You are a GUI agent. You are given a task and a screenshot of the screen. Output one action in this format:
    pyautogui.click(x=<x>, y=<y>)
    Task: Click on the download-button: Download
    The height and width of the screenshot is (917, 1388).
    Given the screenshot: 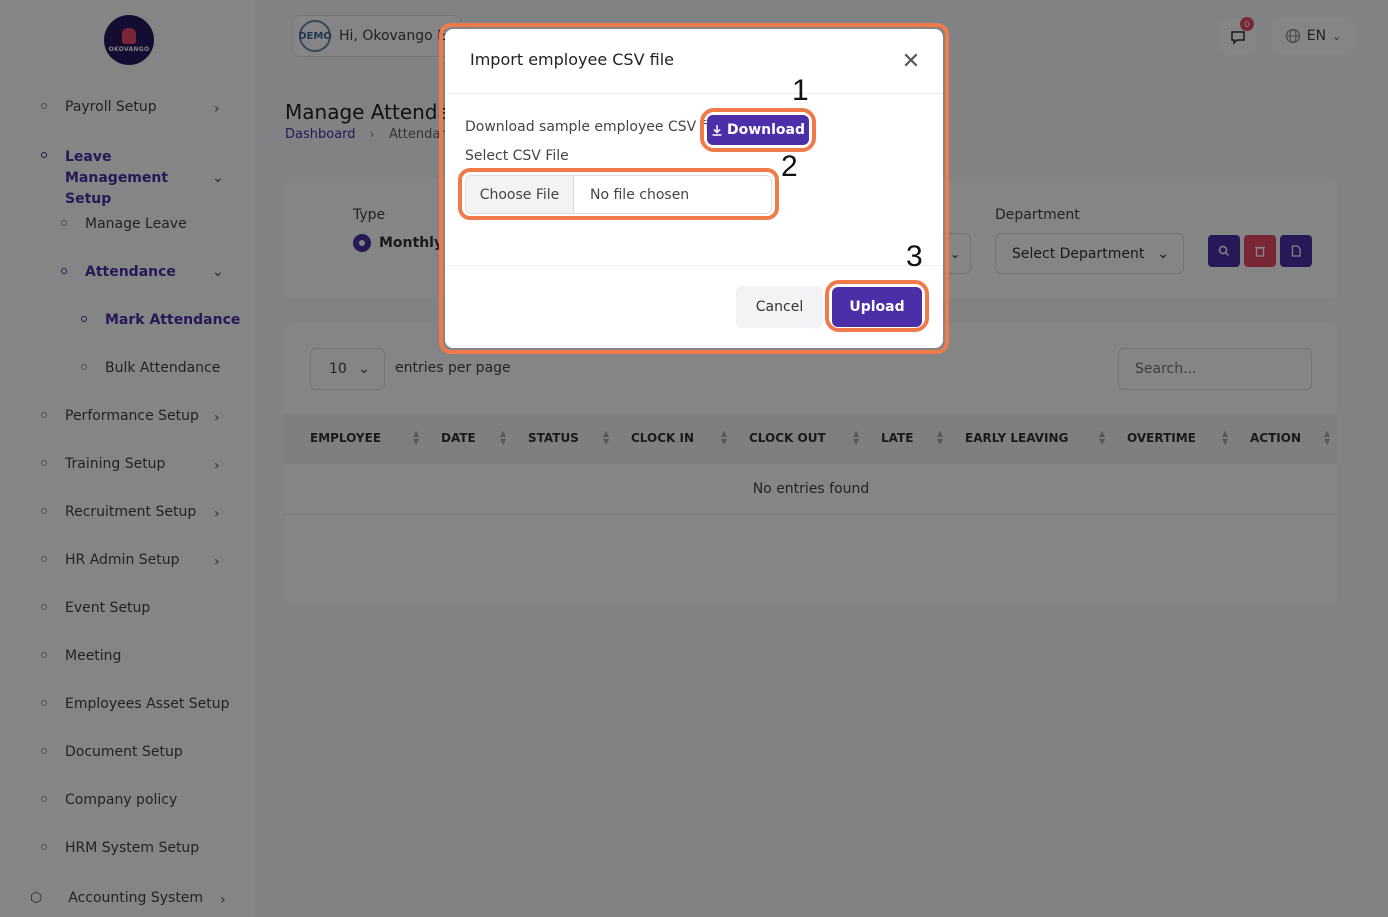 What is the action you would take?
    pyautogui.click(x=758, y=130)
    